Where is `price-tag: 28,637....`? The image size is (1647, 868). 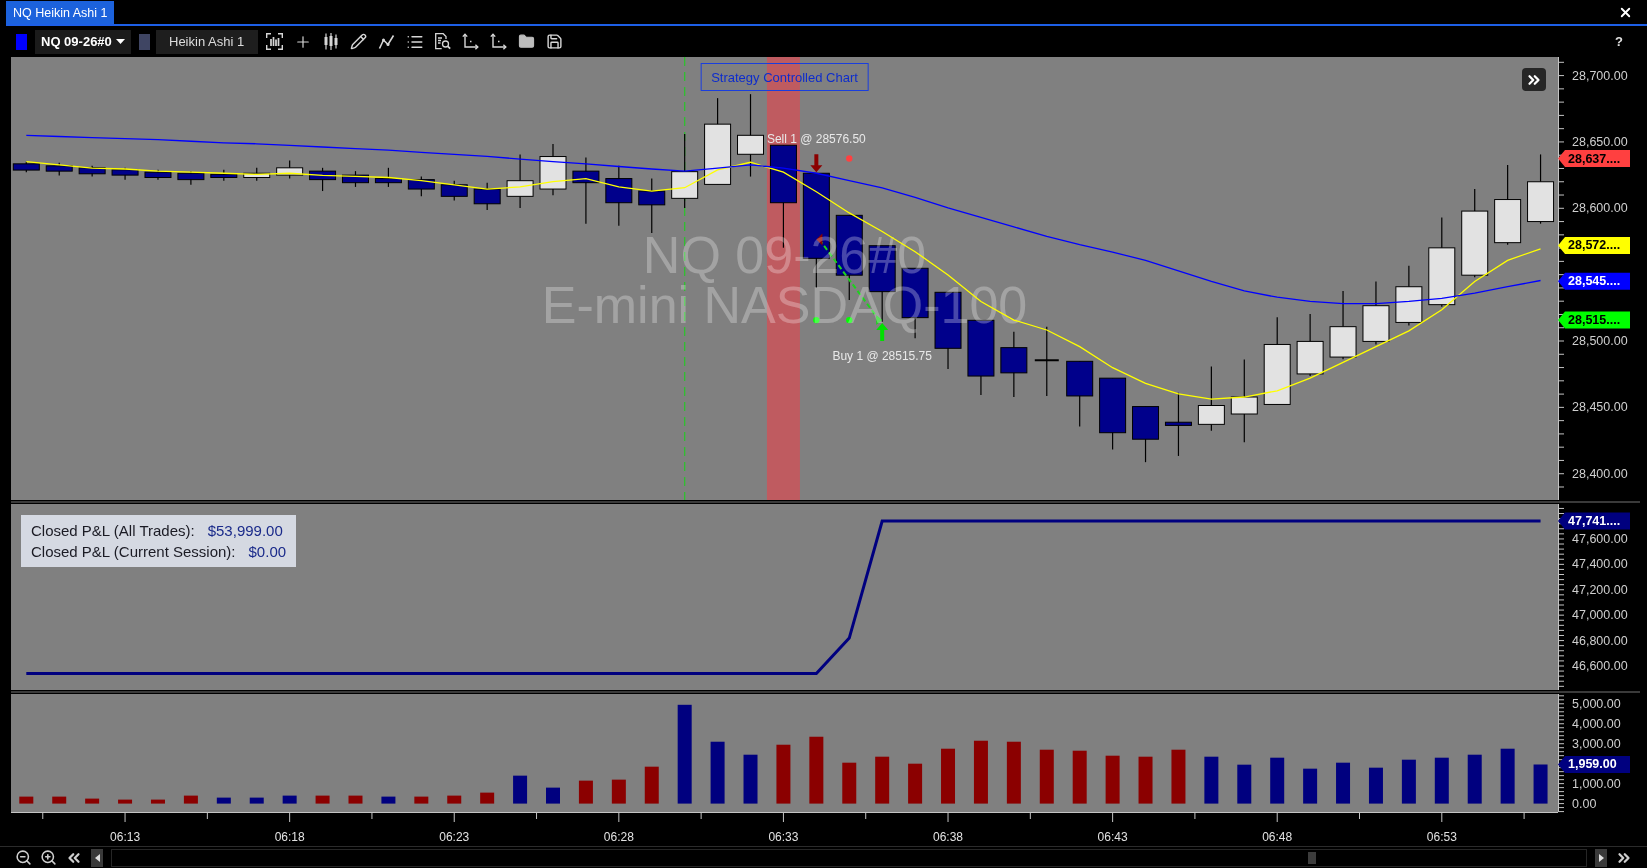 price-tag: 28,637.... is located at coordinates (1594, 159).